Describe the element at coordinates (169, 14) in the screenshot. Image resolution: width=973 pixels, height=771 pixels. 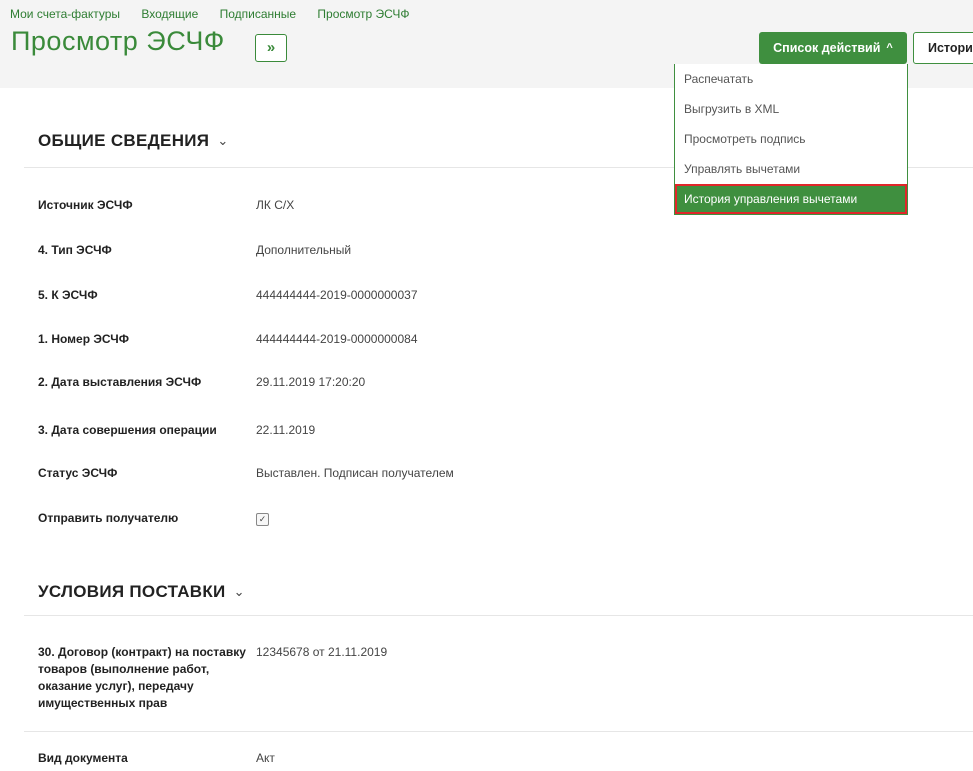
I see `breadcrumb-incoming: Входящие` at that location.